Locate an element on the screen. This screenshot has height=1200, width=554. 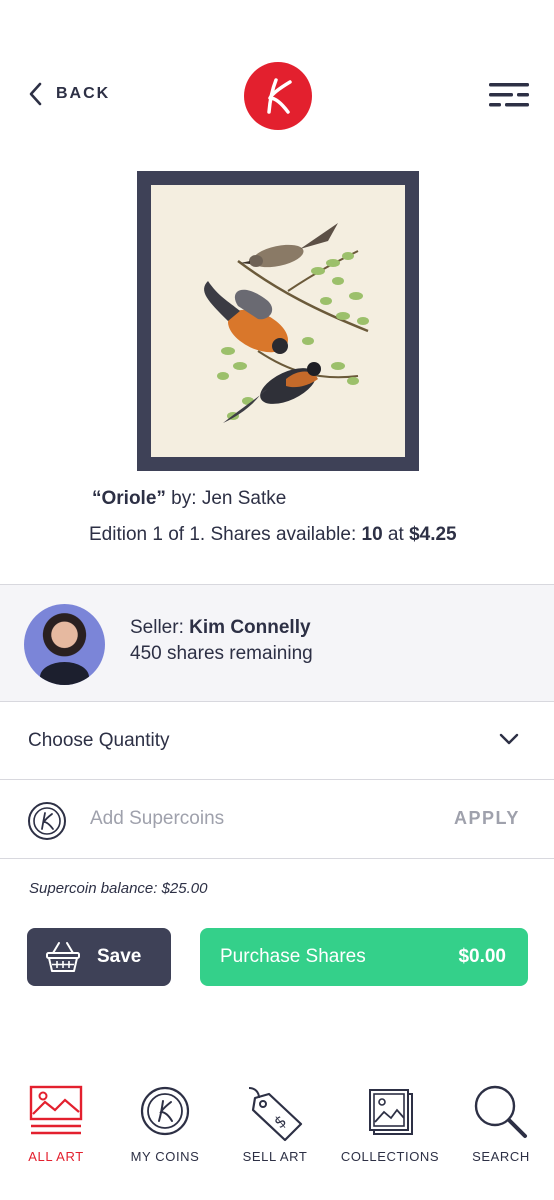
hamburger-icon is located at coordinates (509, 95).